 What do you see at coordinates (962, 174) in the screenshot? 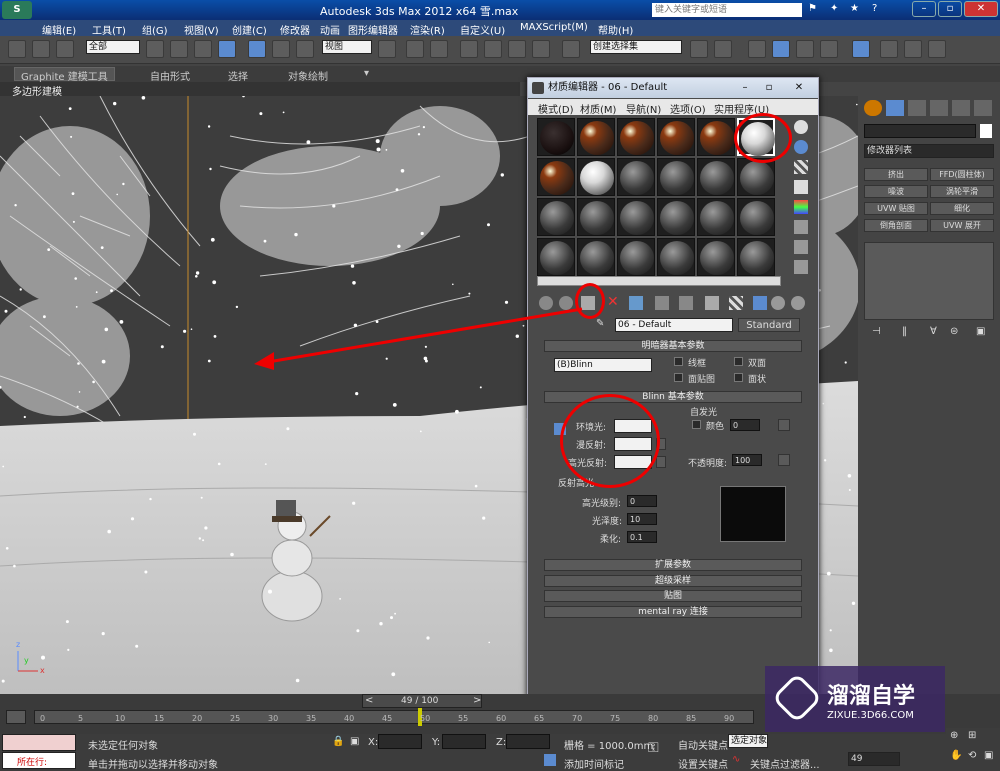
I see `modifier-ffd-cyl-button: FFD(圆柱体)` at bounding box center [962, 174].